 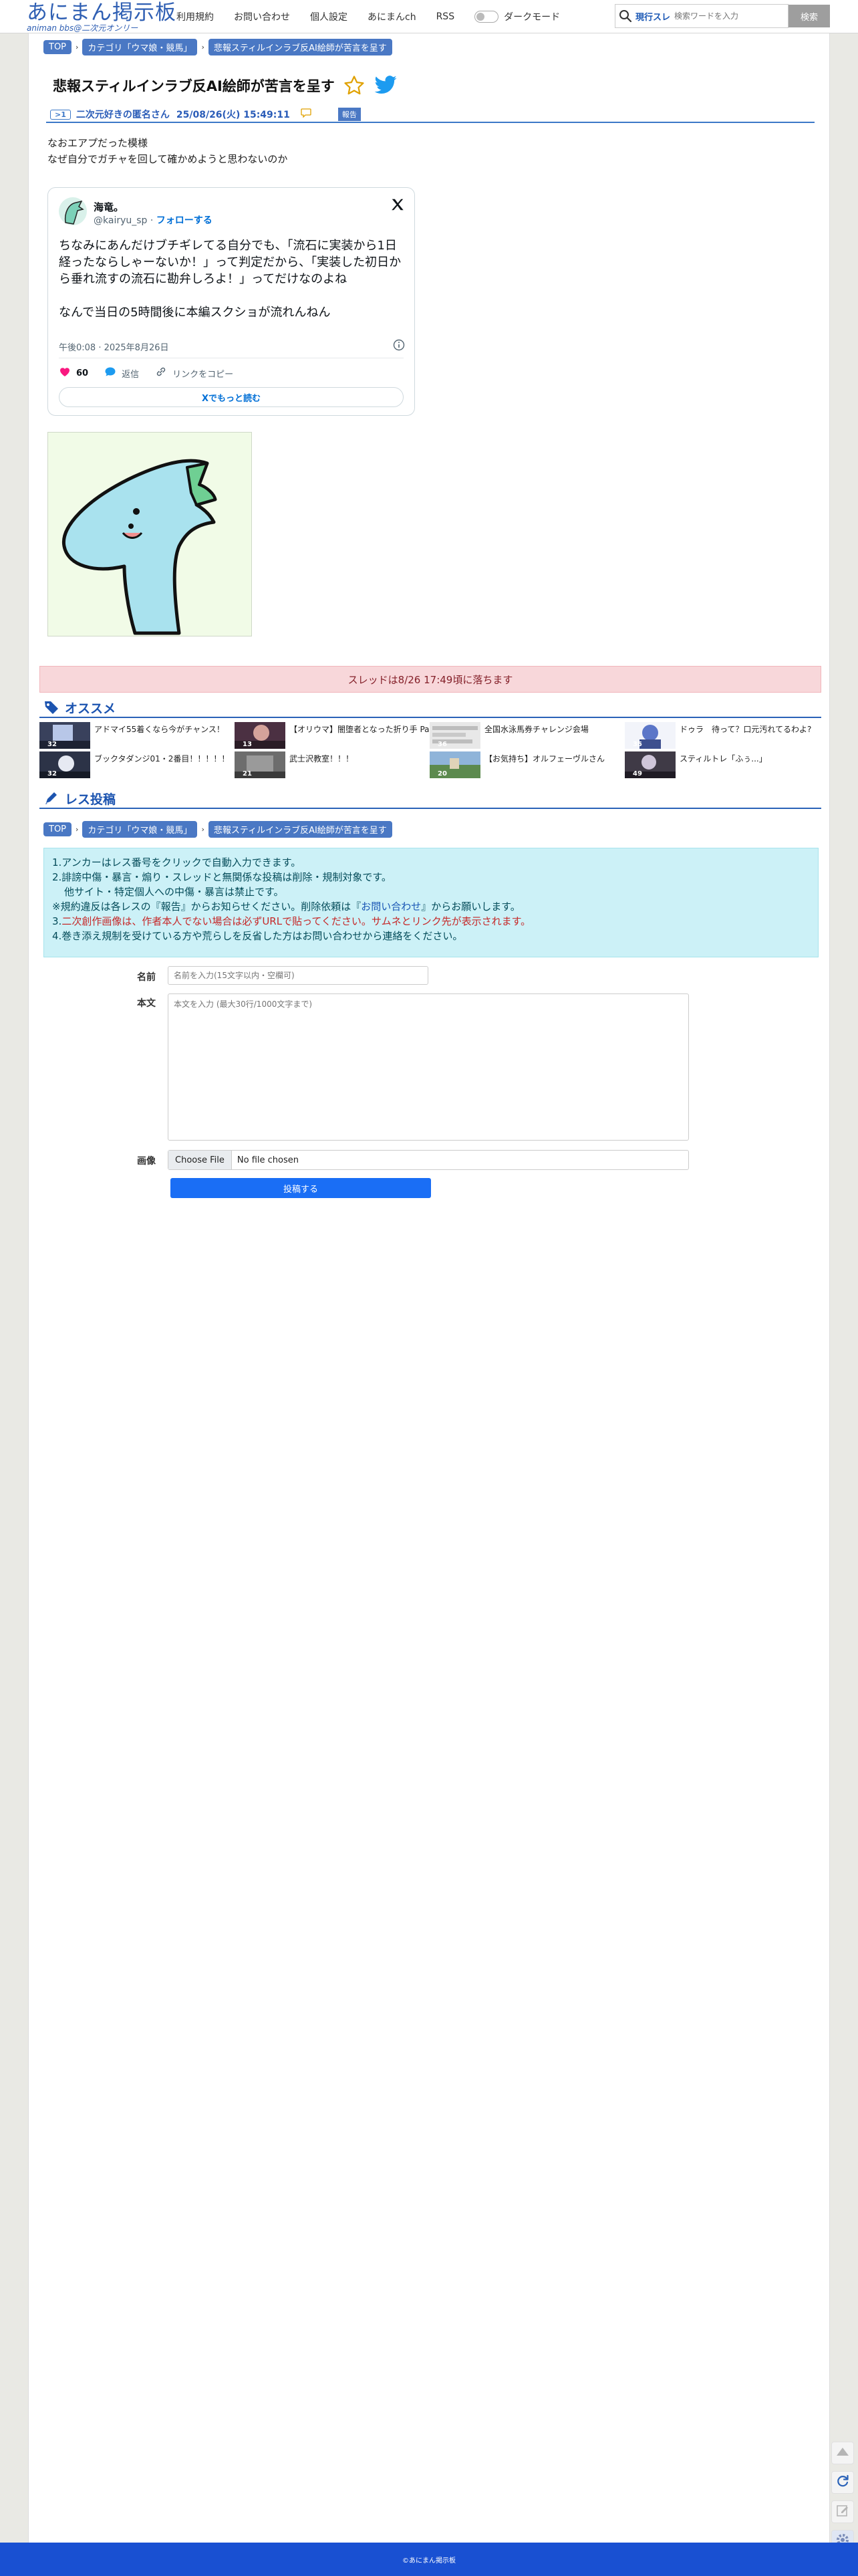 What do you see at coordinates (109, 207) in the screenshot?
I see `tweet-author-name: 海竜。` at bounding box center [109, 207].